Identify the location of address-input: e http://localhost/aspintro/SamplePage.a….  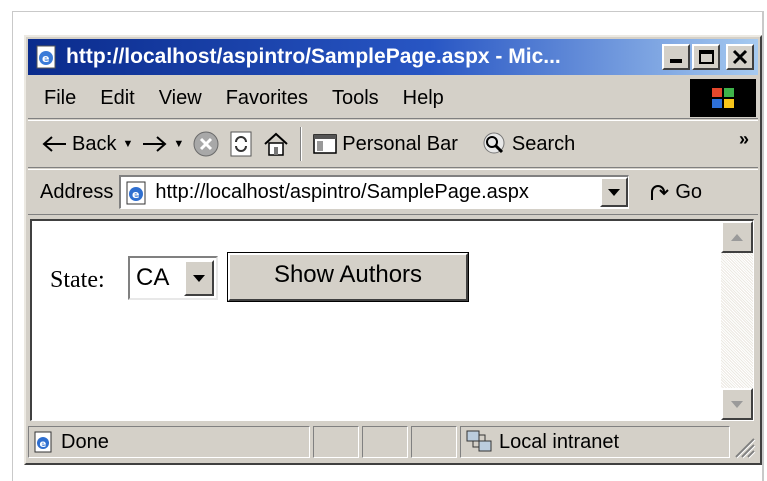
(374, 192).